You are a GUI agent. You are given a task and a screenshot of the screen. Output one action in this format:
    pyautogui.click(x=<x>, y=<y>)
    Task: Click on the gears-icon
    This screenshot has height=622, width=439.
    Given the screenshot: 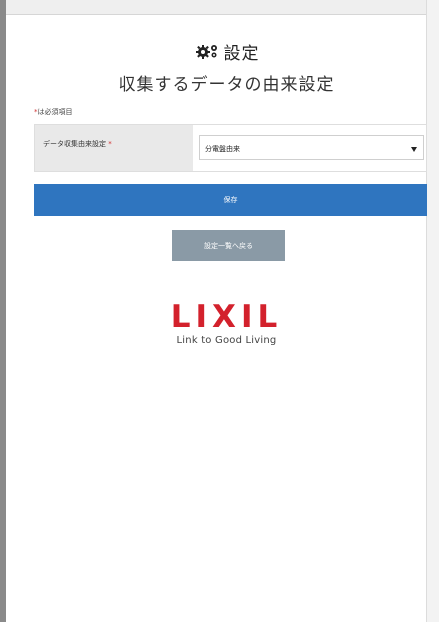 What is the action you would take?
    pyautogui.click(x=207, y=51)
    